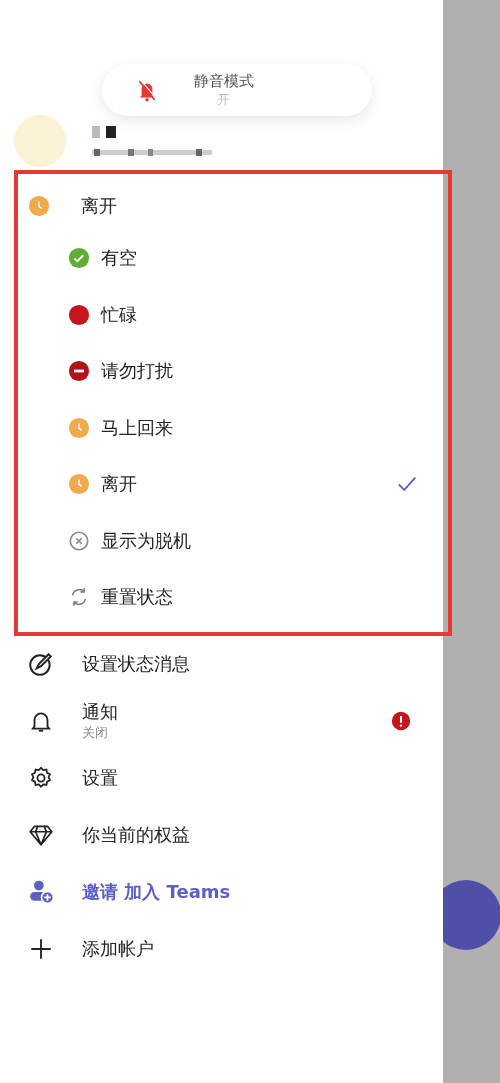  I want to click on menu-item-label: 设置, so click(100, 778).